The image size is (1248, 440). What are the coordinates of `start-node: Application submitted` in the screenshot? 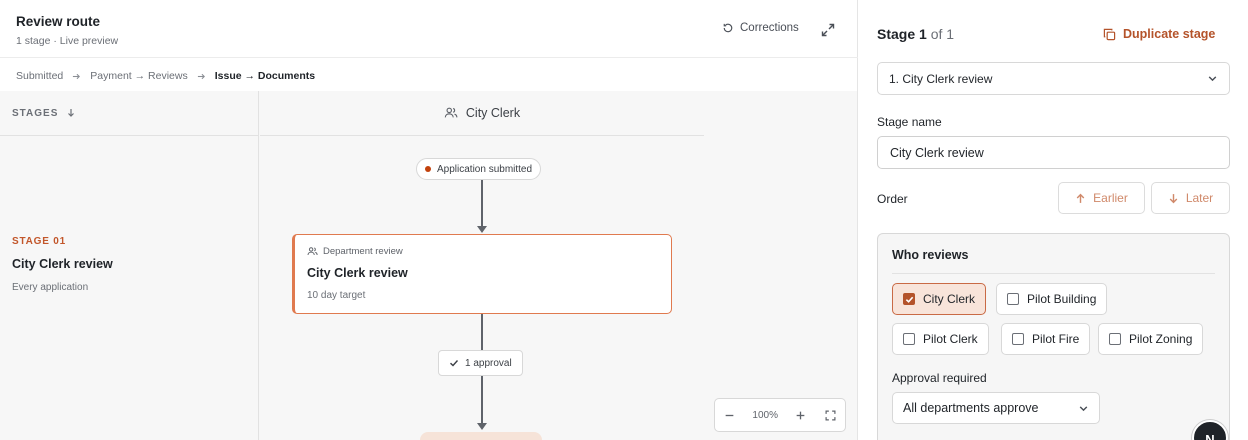 It's located at (479, 169).